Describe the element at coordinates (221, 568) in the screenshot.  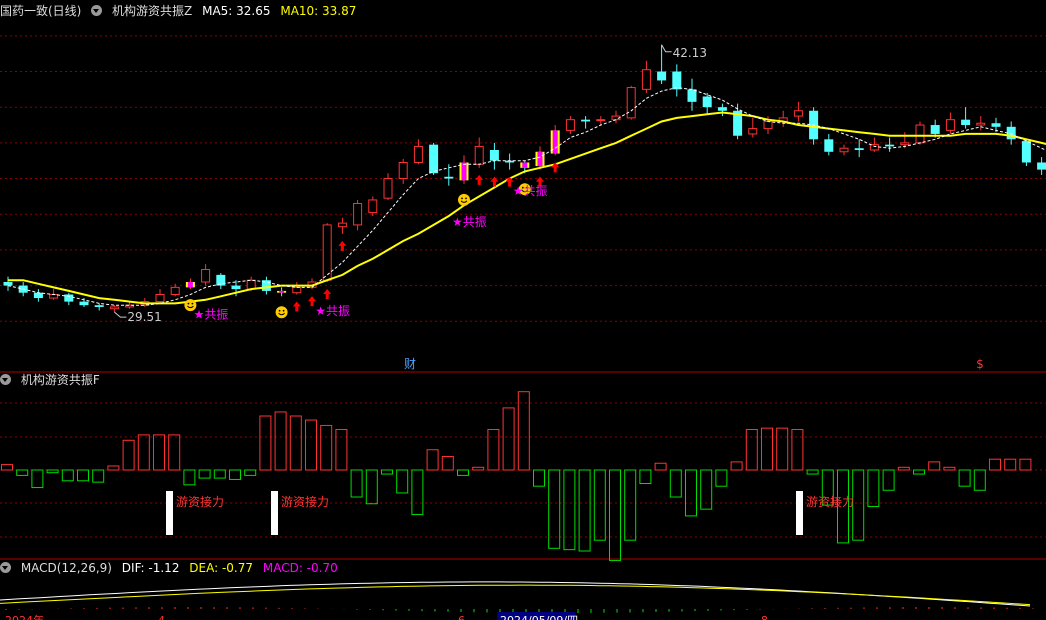
I see `macd-dea-readout: DEA: -0.77` at that location.